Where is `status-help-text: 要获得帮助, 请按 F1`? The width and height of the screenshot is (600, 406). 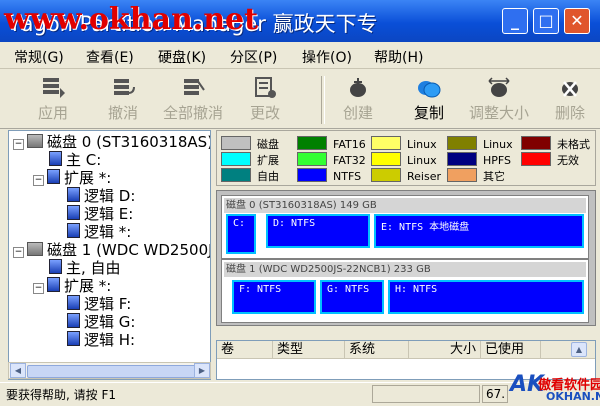 status-help-text: 要获得帮助, 请按 F1 is located at coordinates (61, 395).